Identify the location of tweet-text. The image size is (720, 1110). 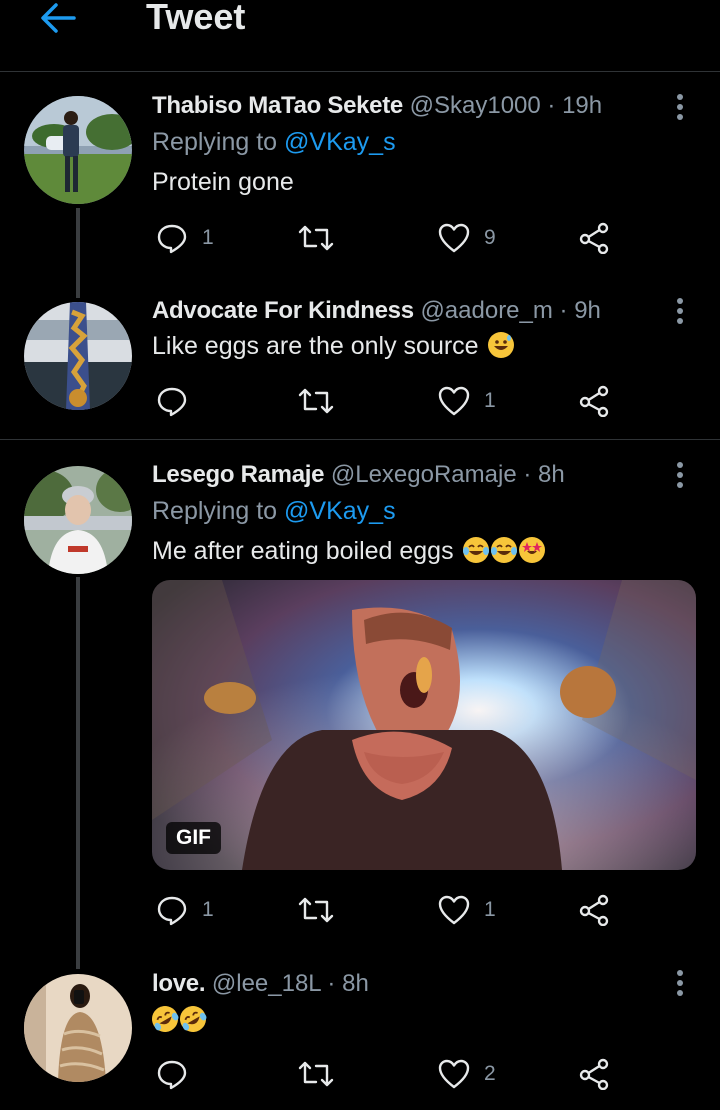
(179, 1019).